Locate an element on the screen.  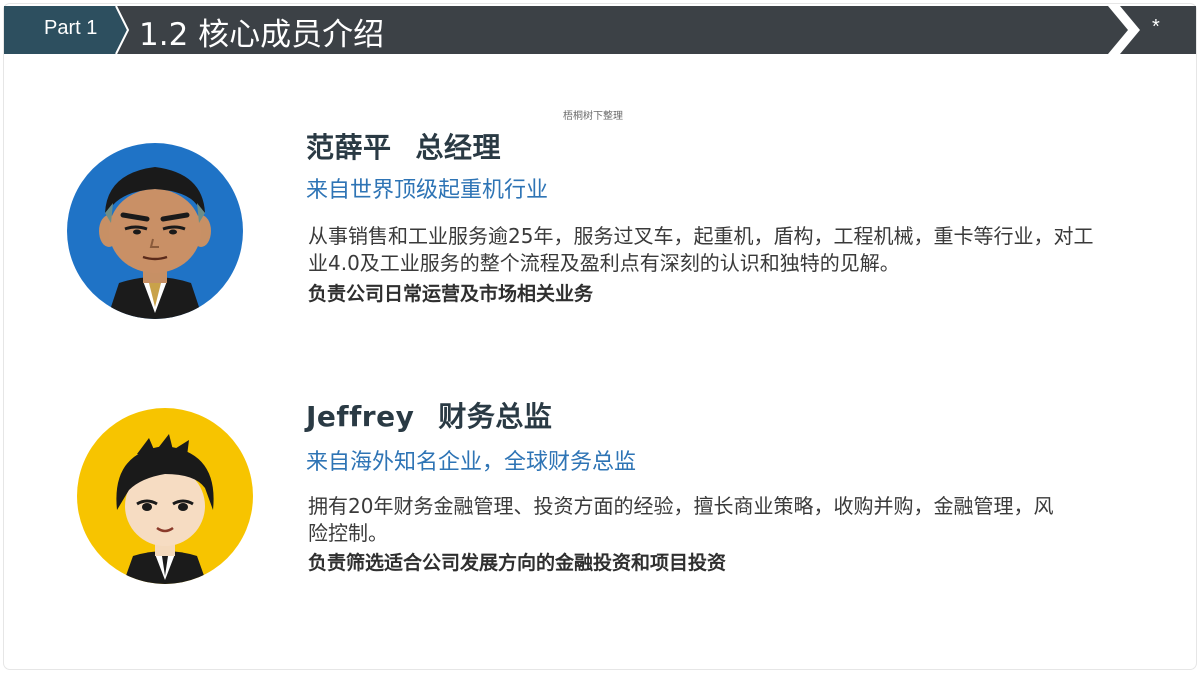
member-2-heading: Jeffrey 财务总监 is located at coordinates (429, 415).